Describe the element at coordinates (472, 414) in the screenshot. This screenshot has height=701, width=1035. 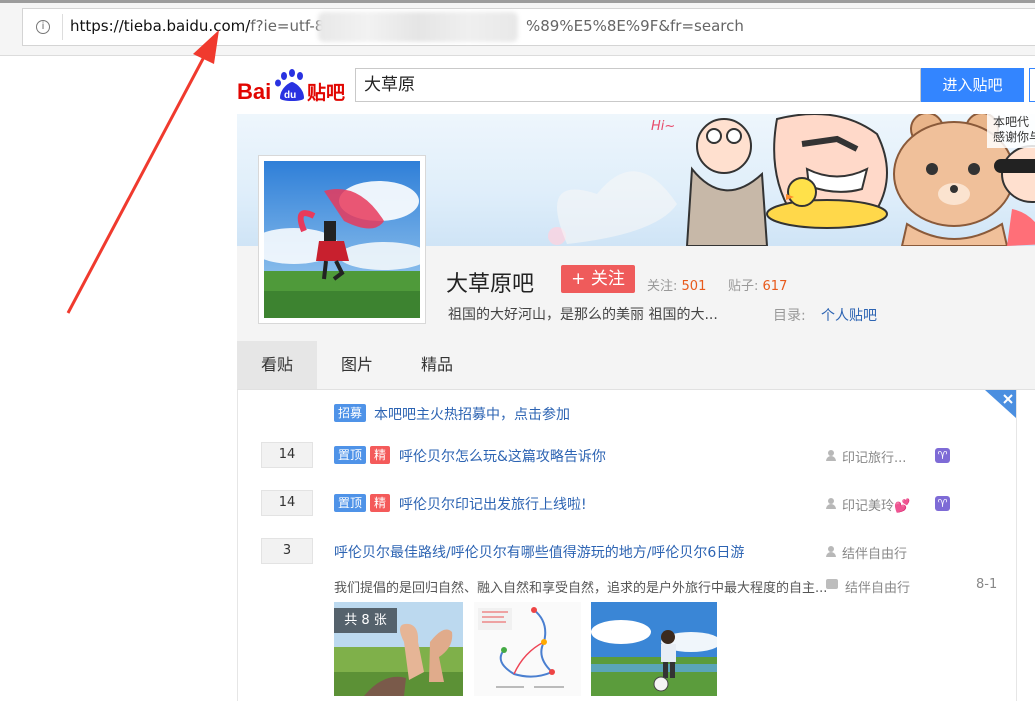
I see `thread-title: 本吧吧主火热招募中，点击参加` at that location.